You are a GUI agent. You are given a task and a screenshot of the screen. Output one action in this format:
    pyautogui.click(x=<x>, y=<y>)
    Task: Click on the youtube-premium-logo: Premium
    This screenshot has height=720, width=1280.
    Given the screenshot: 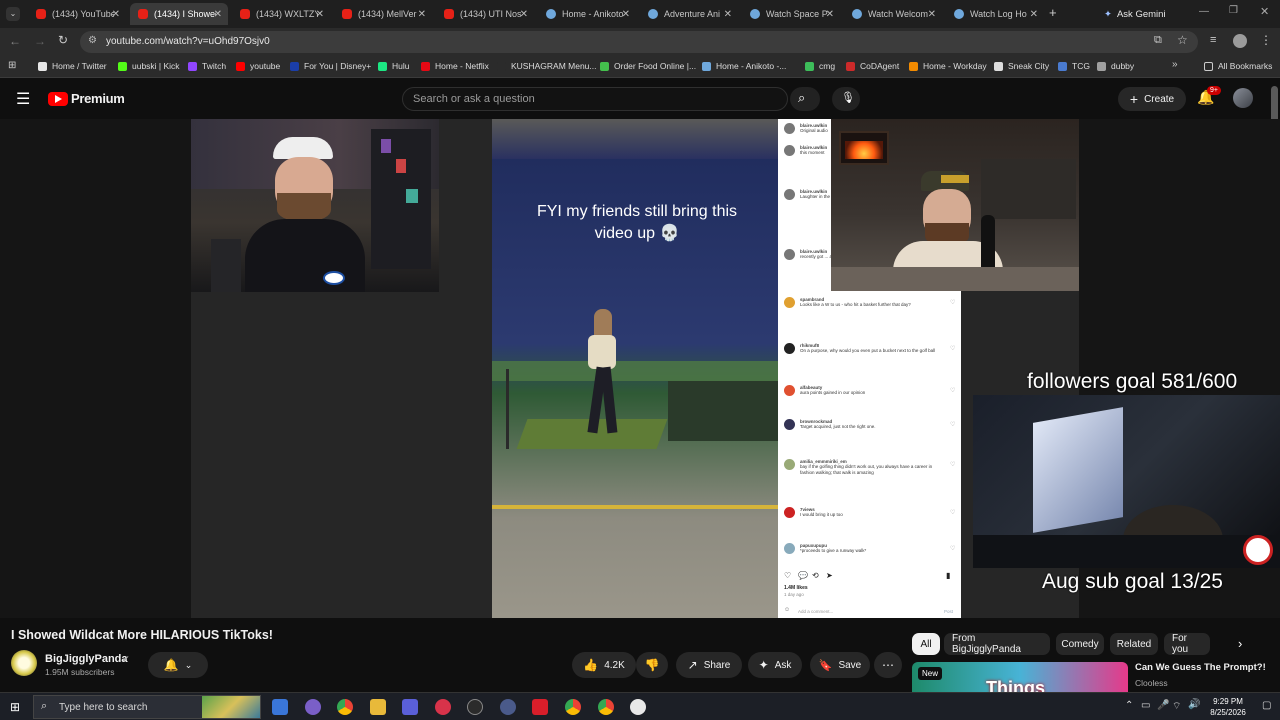 What is the action you would take?
    pyautogui.click(x=86, y=98)
    